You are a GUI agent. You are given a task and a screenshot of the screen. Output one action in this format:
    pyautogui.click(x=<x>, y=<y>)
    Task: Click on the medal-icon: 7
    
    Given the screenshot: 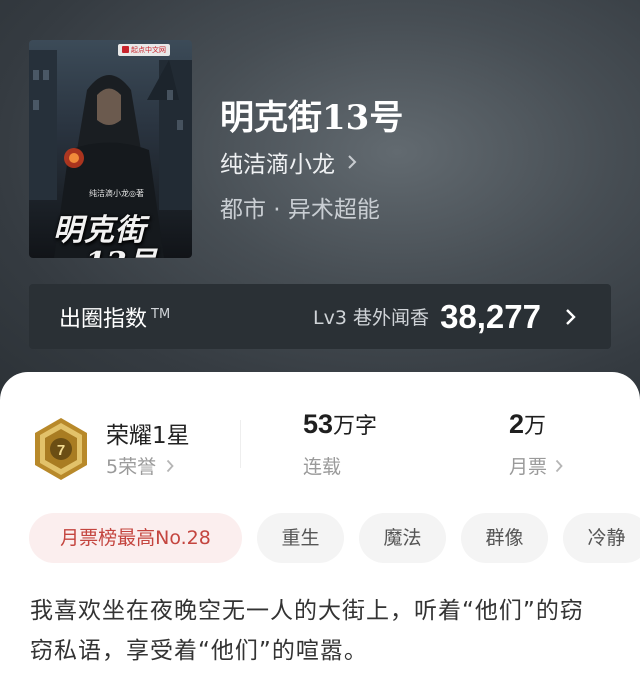 What is the action you would take?
    pyautogui.click(x=61, y=449)
    